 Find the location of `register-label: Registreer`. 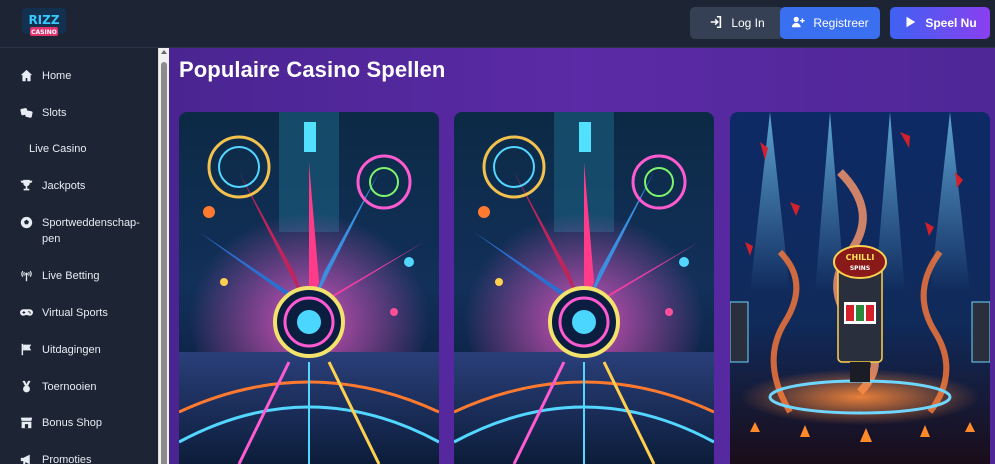

register-label: Registreer is located at coordinates (841, 23).